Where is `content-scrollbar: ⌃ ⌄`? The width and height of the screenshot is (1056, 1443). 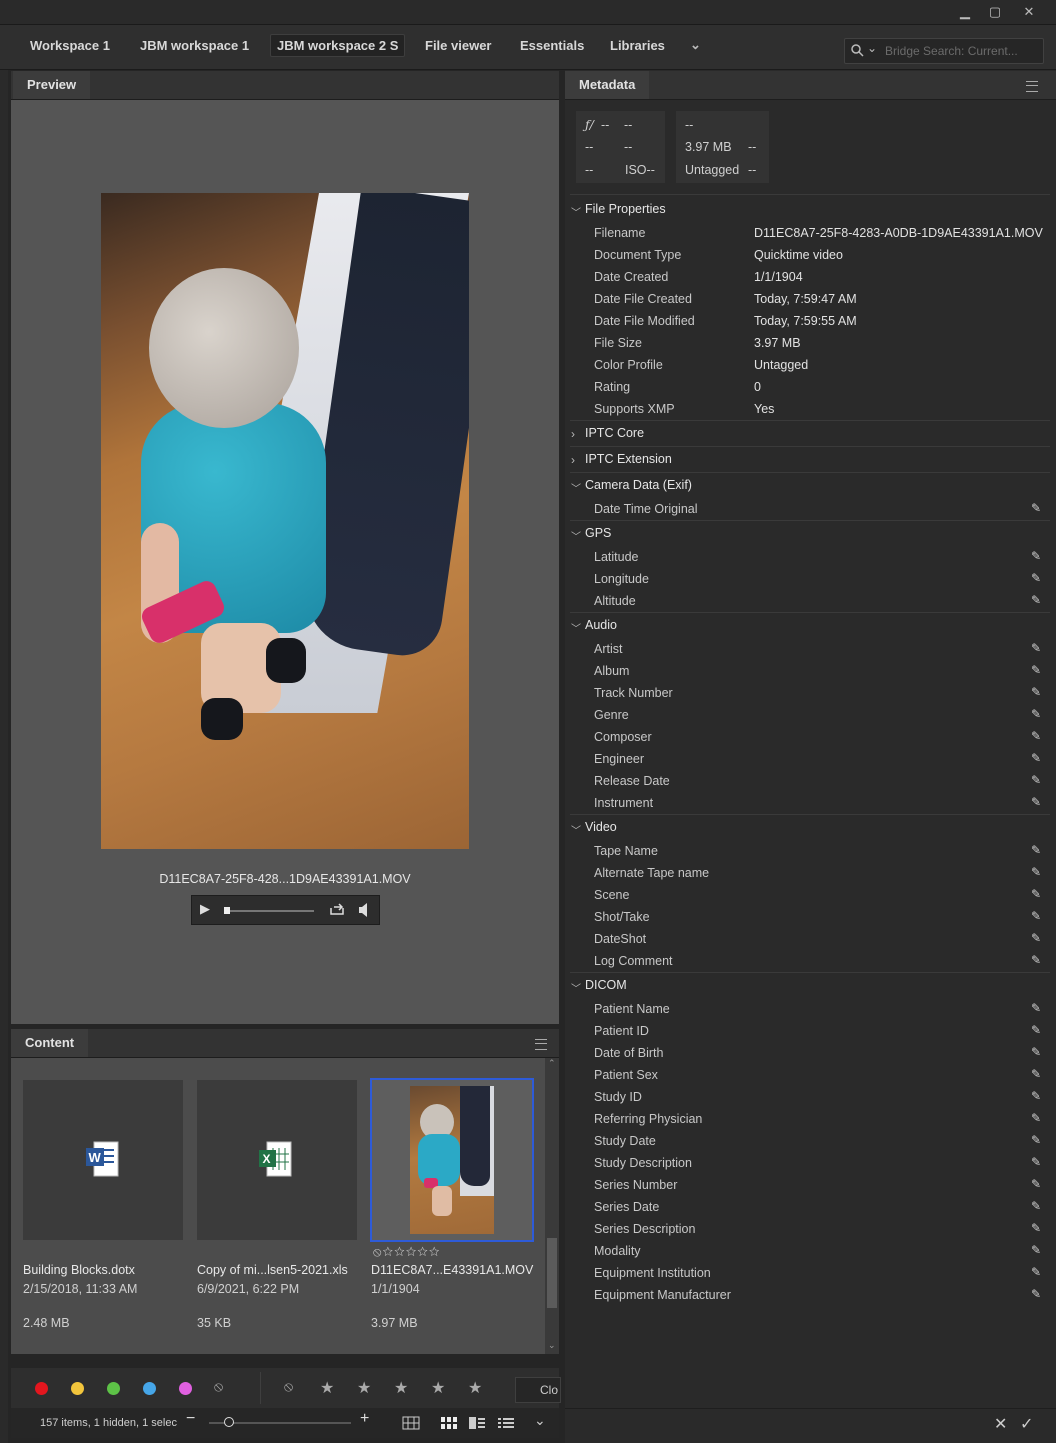
content-scrollbar: ⌃ ⌄ is located at coordinates (552, 1206).